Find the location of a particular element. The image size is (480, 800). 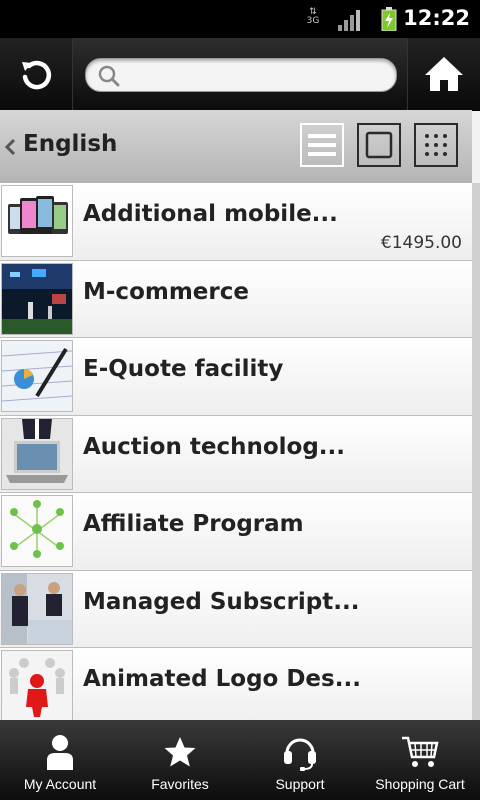

product-thumbnail-auction is located at coordinates (37, 453).